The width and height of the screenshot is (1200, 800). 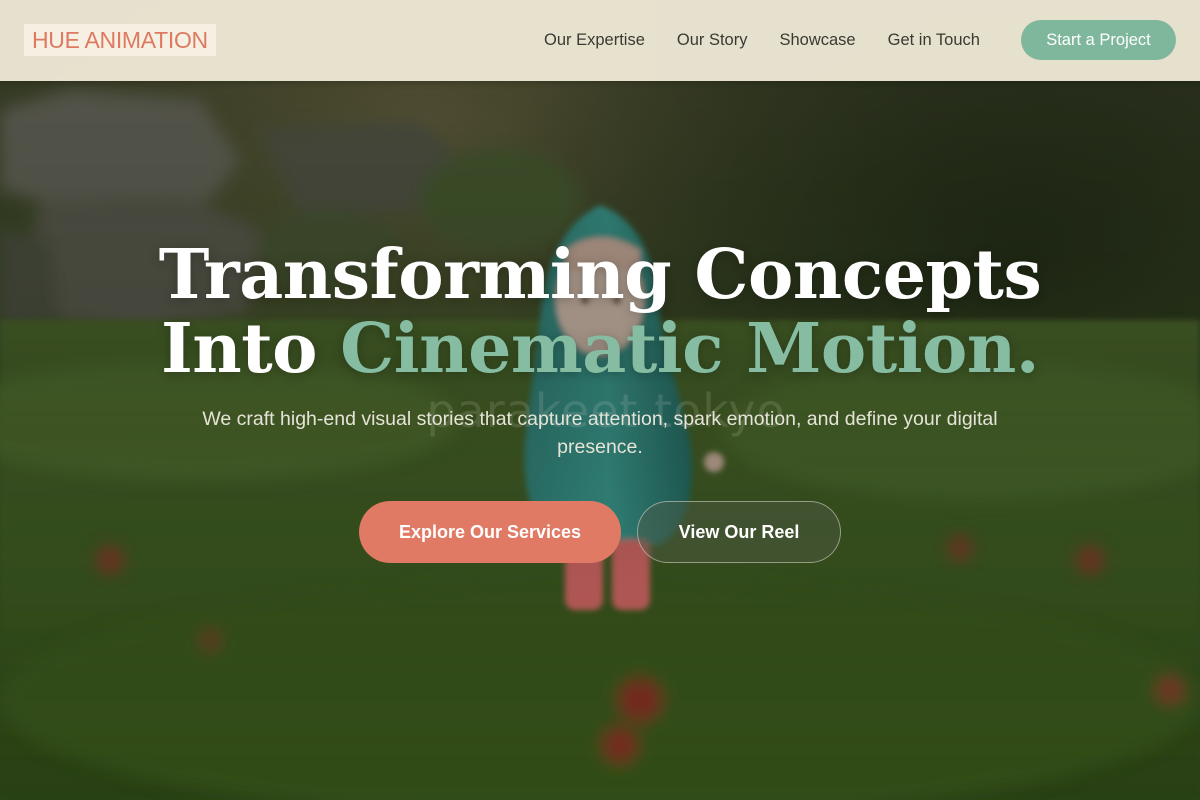 I want to click on hero-title-line2-plain: Into, so click(x=250, y=349).